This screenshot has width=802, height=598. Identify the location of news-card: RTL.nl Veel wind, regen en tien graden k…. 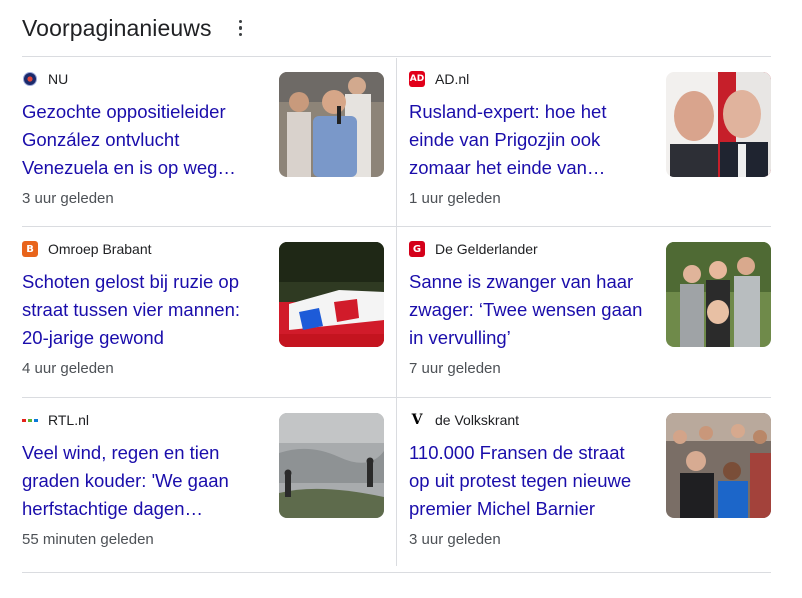
(203, 485).